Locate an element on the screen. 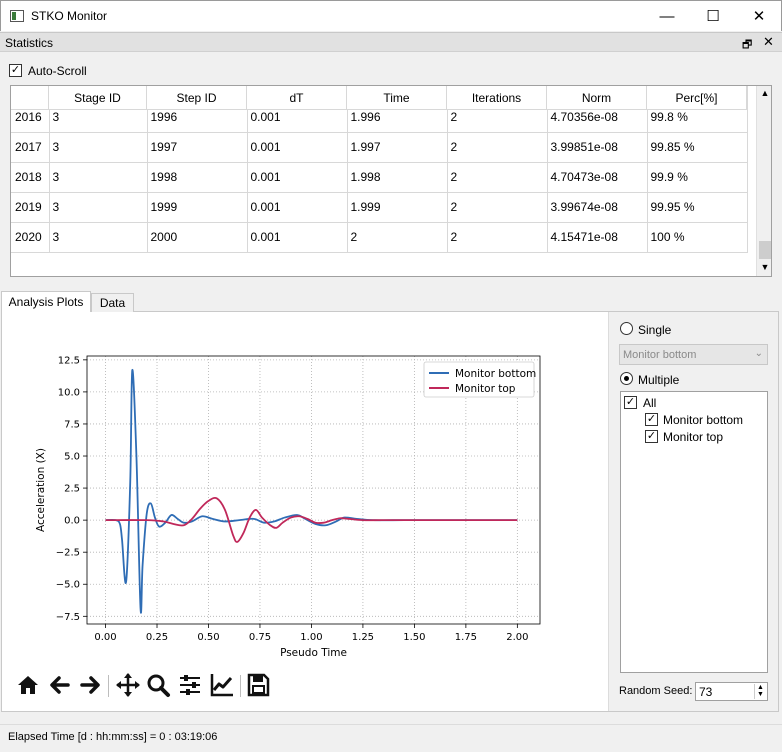 Image resolution: width=782 pixels, height=752 pixels. row-header: 2019 is located at coordinates (30, 207).